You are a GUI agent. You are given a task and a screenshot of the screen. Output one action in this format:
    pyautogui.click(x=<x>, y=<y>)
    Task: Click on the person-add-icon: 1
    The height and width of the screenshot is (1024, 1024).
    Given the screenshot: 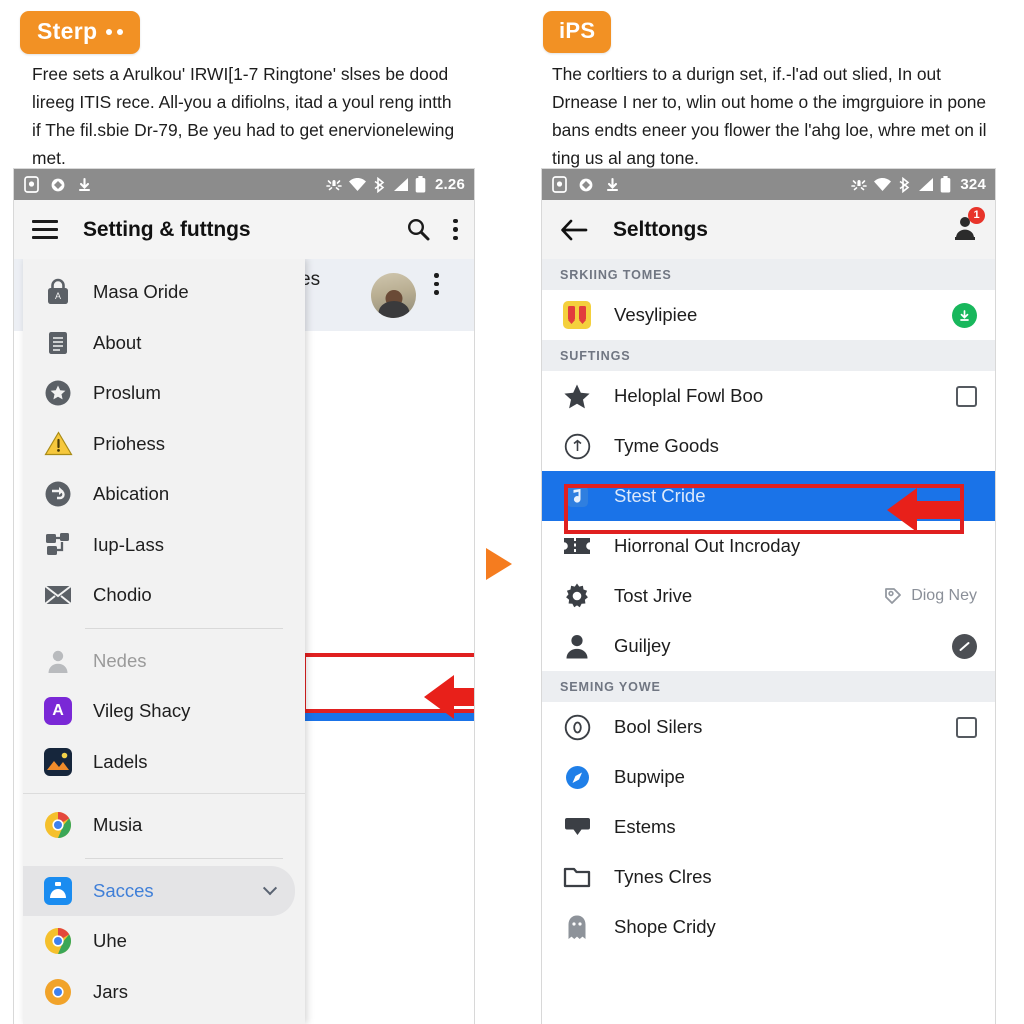 What is the action you would take?
    pyautogui.click(x=968, y=226)
    